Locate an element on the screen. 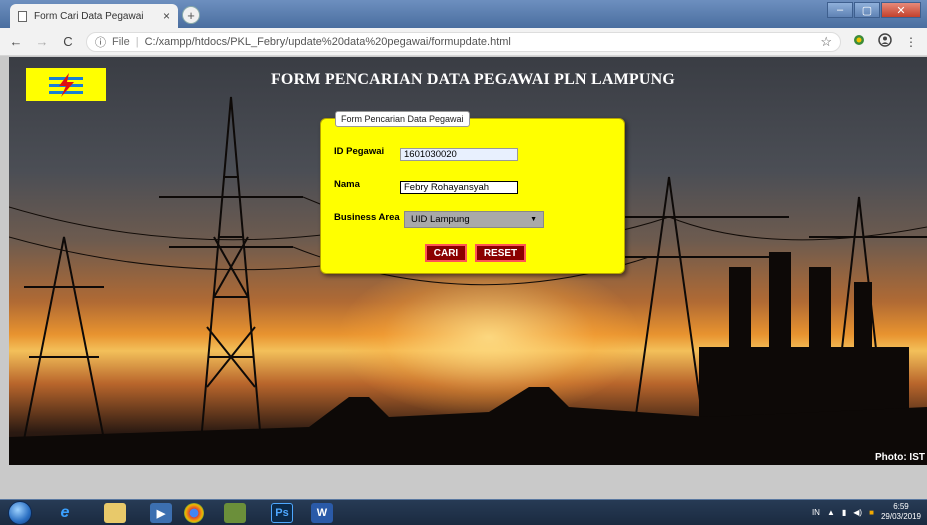 This screenshot has width=927, height=525. start-button is located at coordinates (20, 513).